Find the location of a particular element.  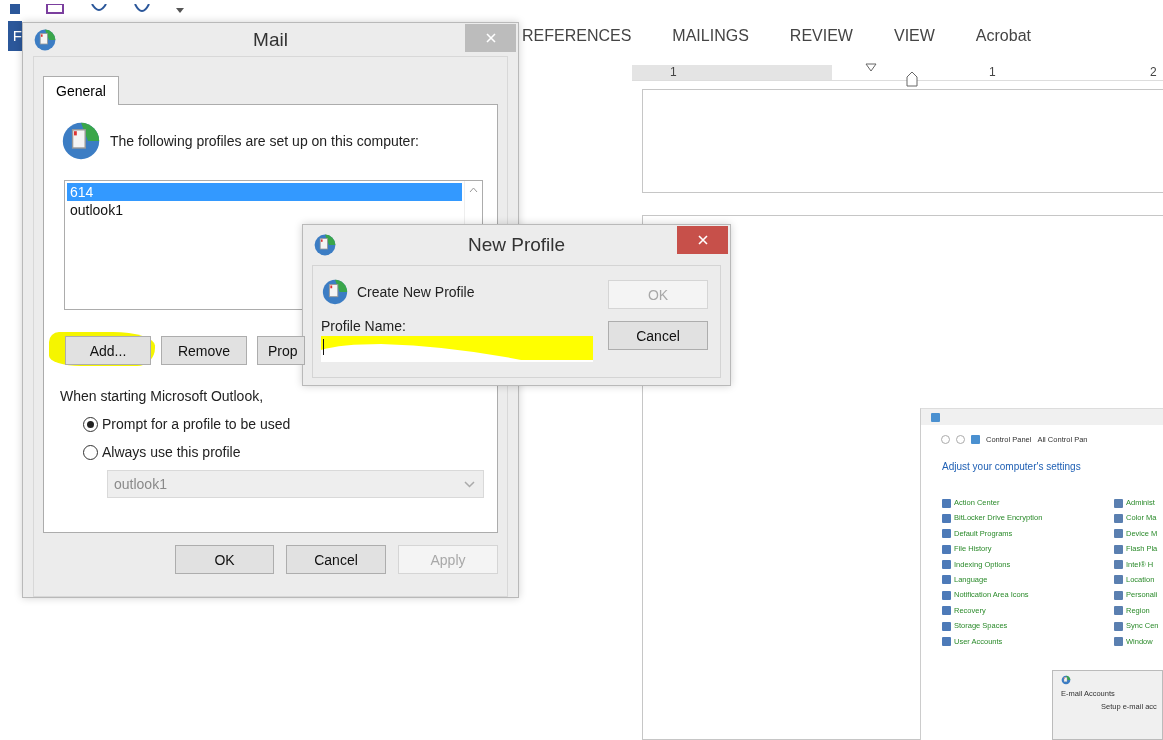

tab: General is located at coordinates (81, 90).